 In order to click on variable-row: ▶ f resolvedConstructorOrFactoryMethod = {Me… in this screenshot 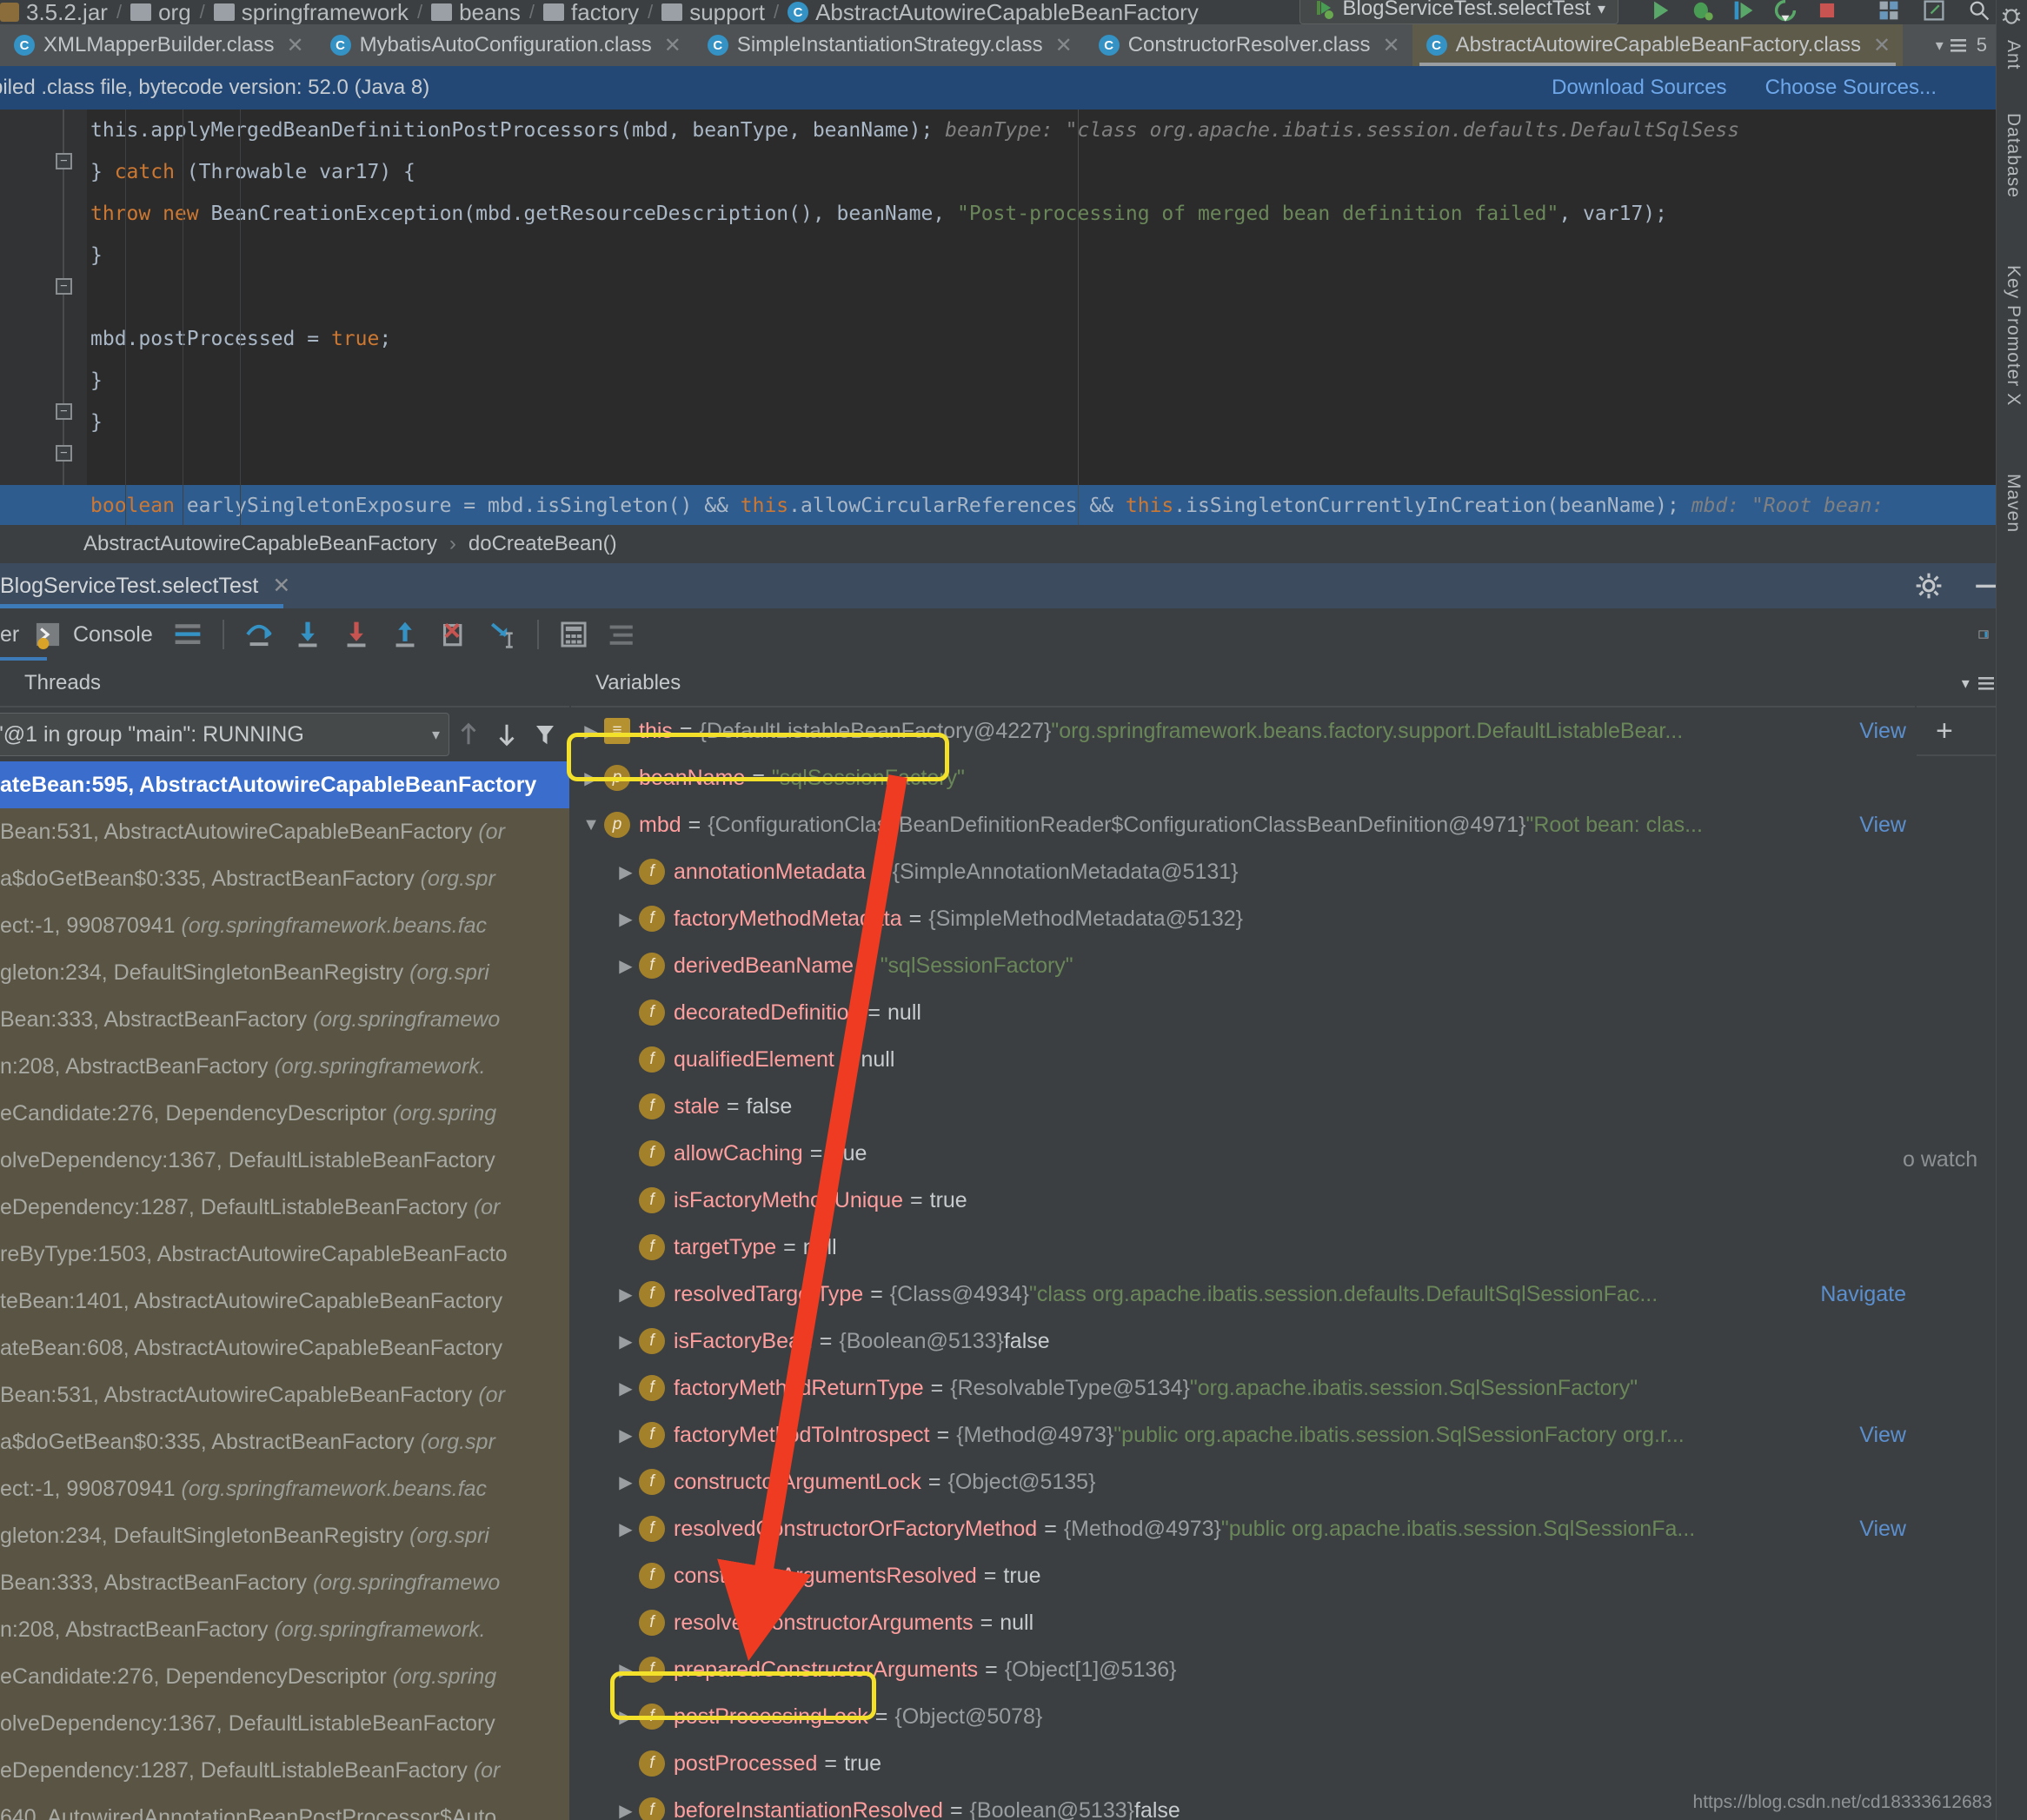, I will do `click(1243, 1528)`.